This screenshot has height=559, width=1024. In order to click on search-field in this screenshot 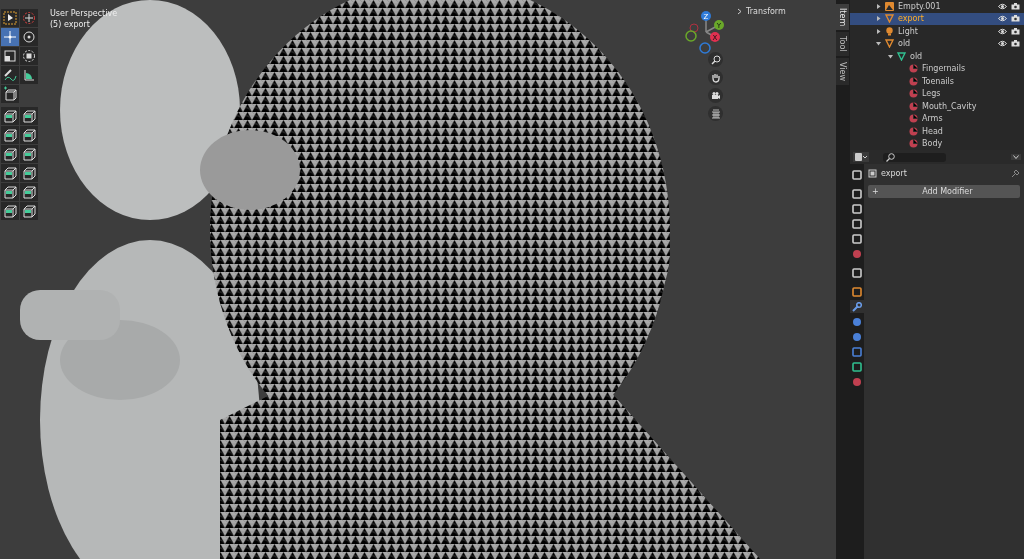, I will do `click(914, 157)`.